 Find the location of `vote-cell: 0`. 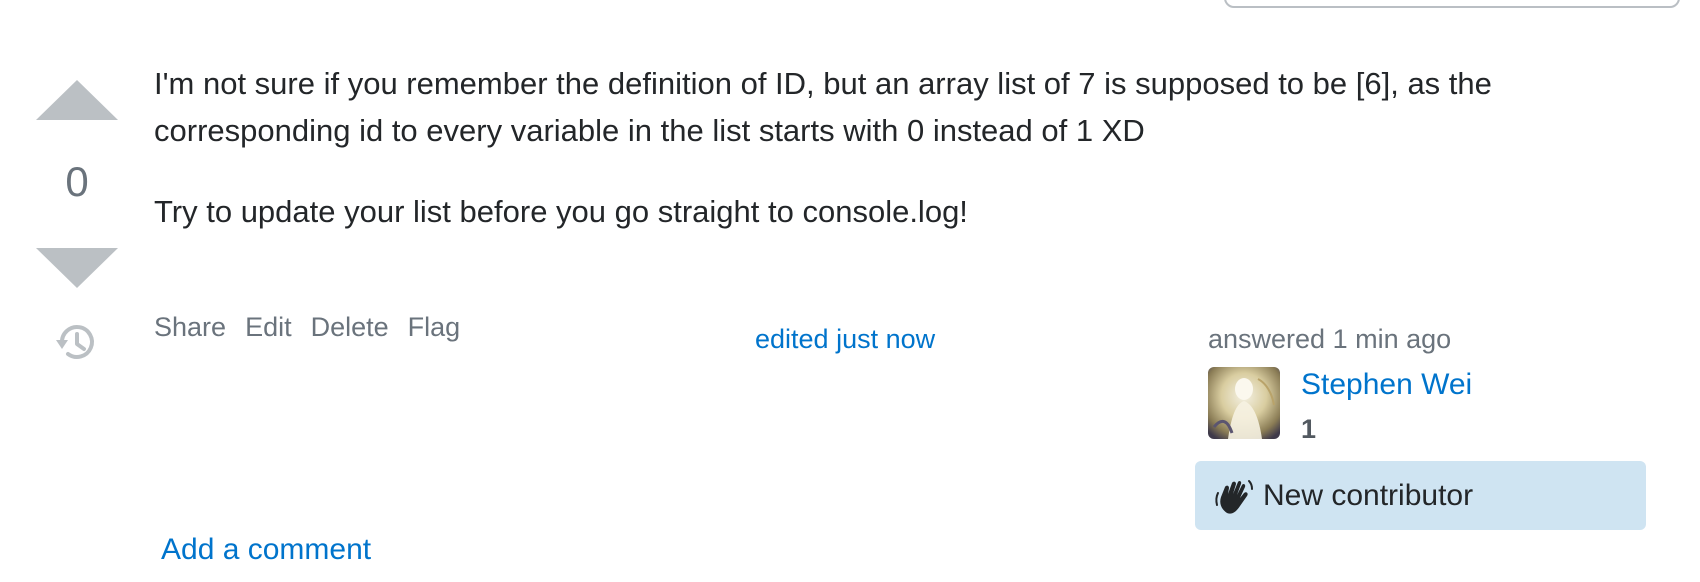

vote-cell: 0 is located at coordinates (78, 230).